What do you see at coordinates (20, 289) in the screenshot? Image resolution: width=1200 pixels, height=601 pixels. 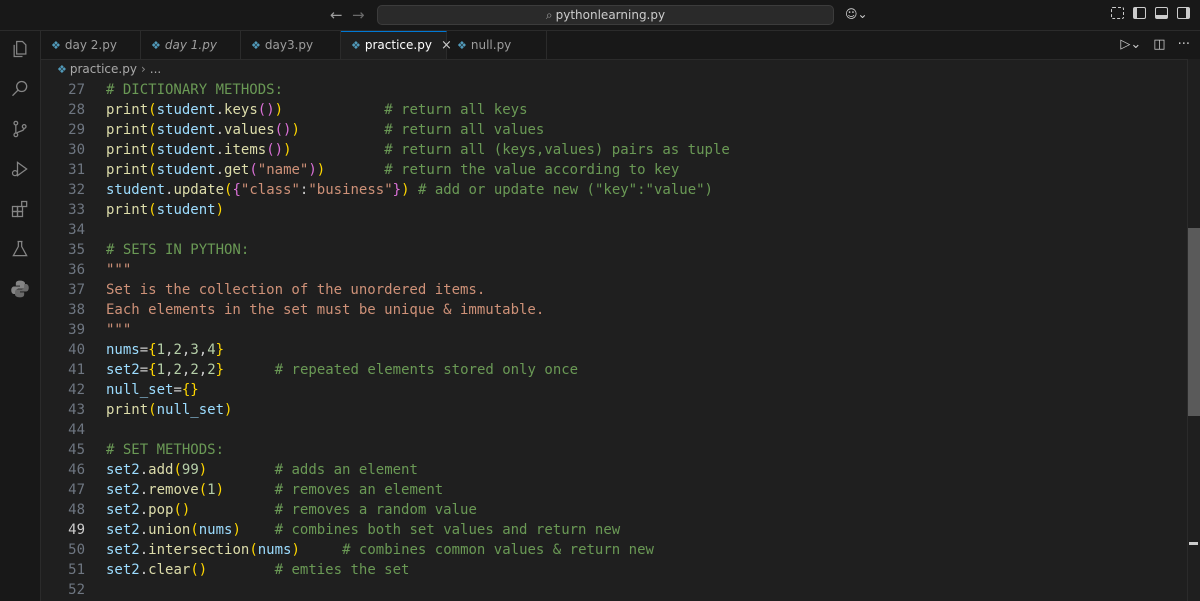 I see `python-icon` at bounding box center [20, 289].